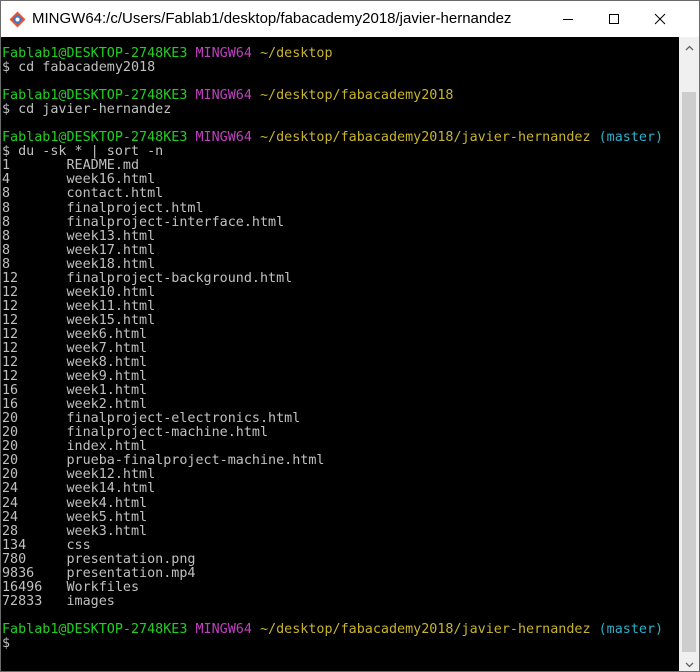 This screenshot has height=672, width=700. Describe the element at coordinates (223, 53) in the screenshot. I see `prompt-system: MINGW64` at that location.